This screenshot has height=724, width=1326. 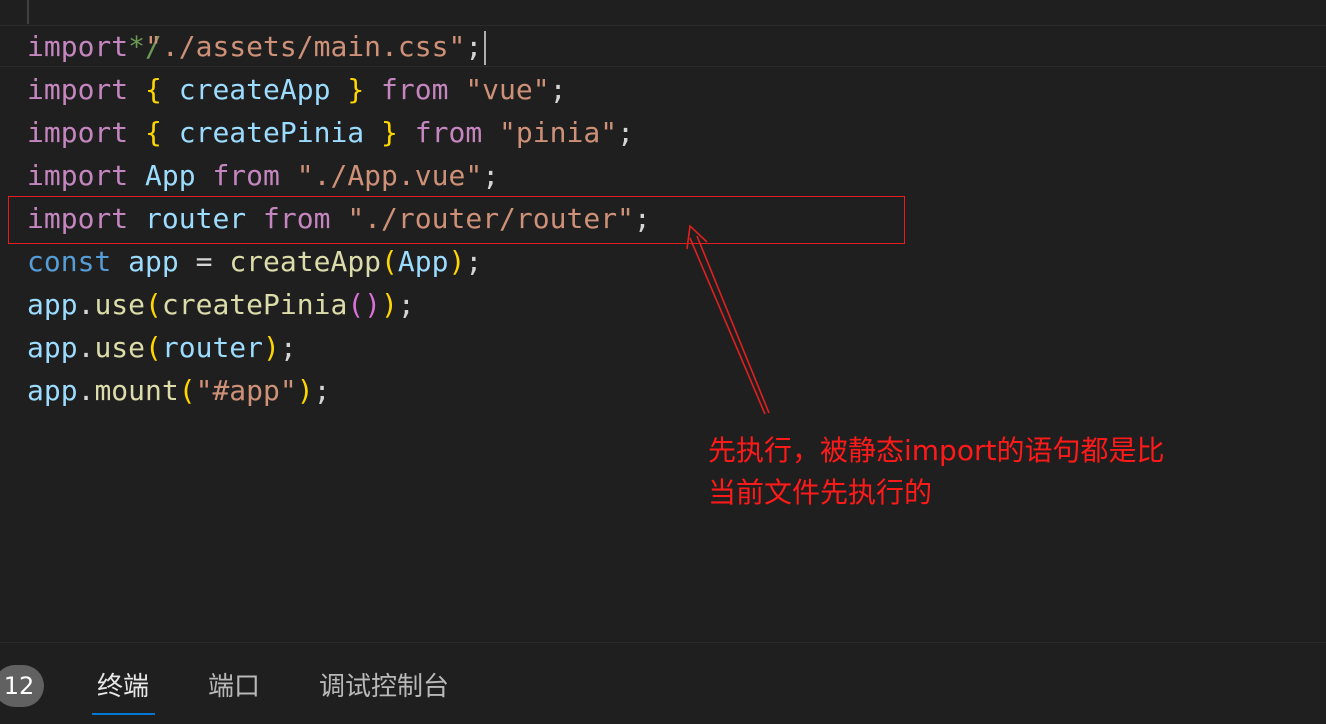 I want to click on code-token: "vue", so click(x=507, y=89).